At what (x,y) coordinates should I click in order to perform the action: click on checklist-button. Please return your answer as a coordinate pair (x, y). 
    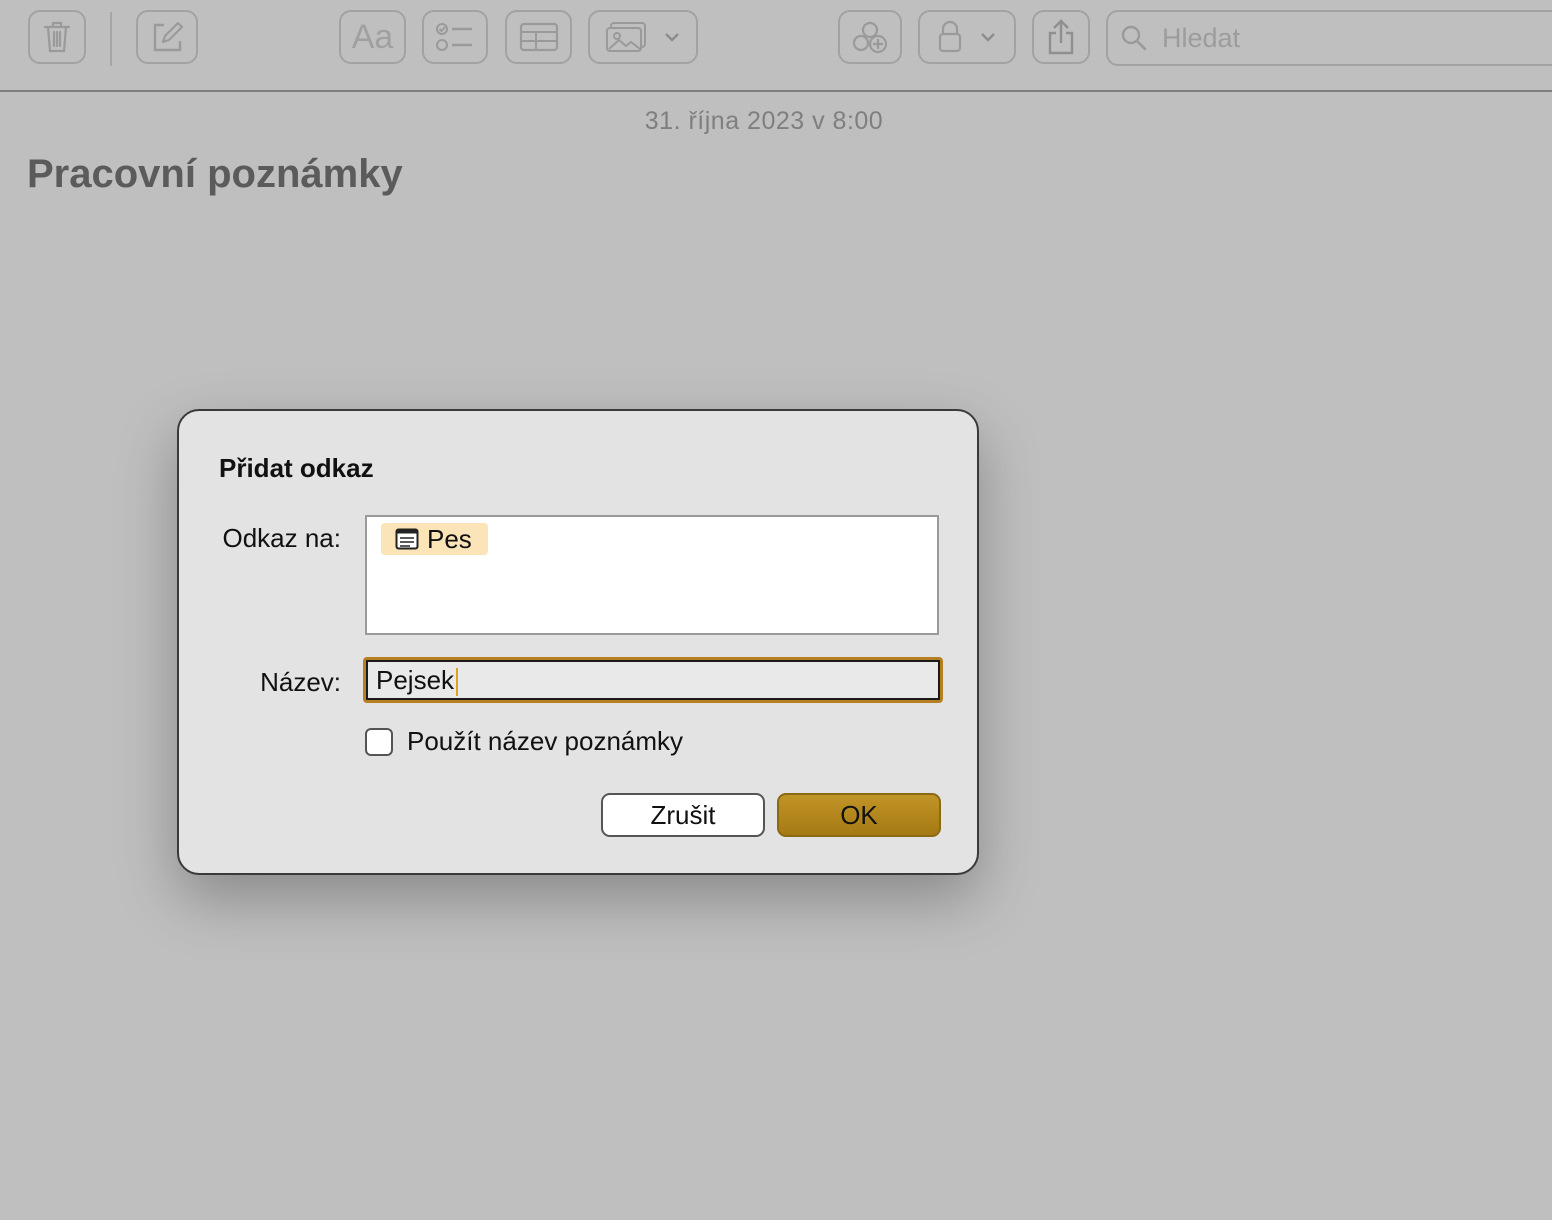
    Looking at the image, I should click on (455, 37).